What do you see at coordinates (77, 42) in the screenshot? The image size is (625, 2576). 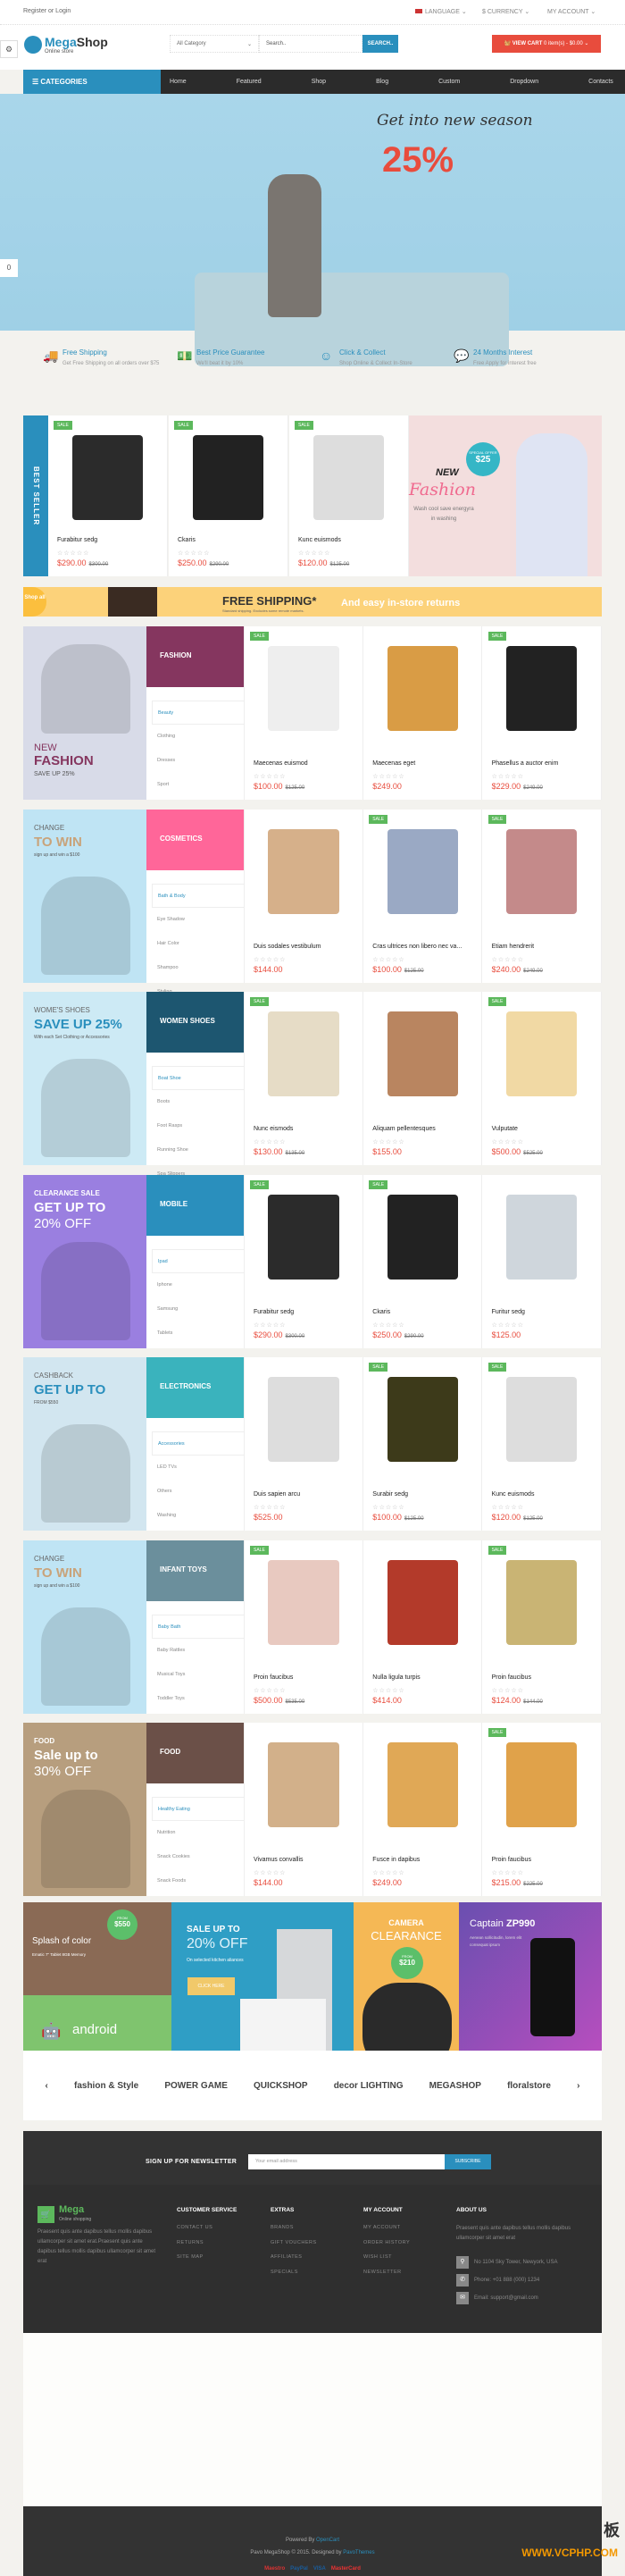 I see `logo: MegaShop` at bounding box center [77, 42].